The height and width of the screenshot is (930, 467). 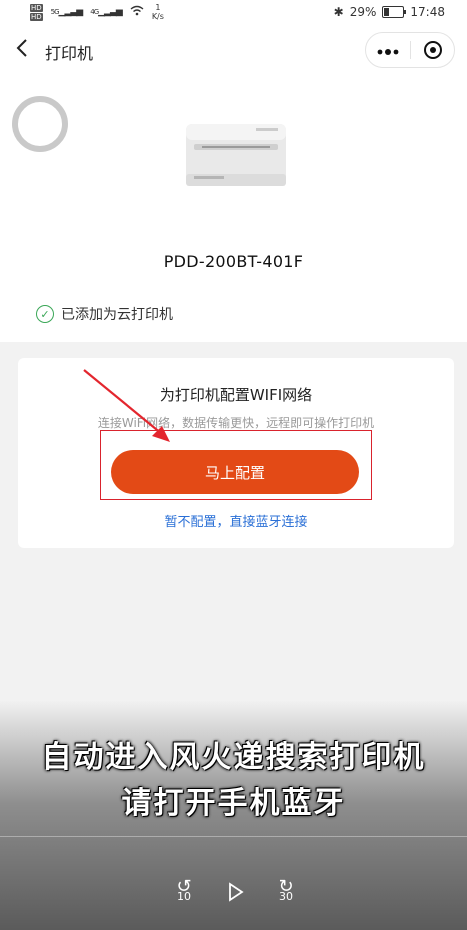 I want to click on signal-5g-icon: 5G▁▂▃▅, so click(x=67, y=12).